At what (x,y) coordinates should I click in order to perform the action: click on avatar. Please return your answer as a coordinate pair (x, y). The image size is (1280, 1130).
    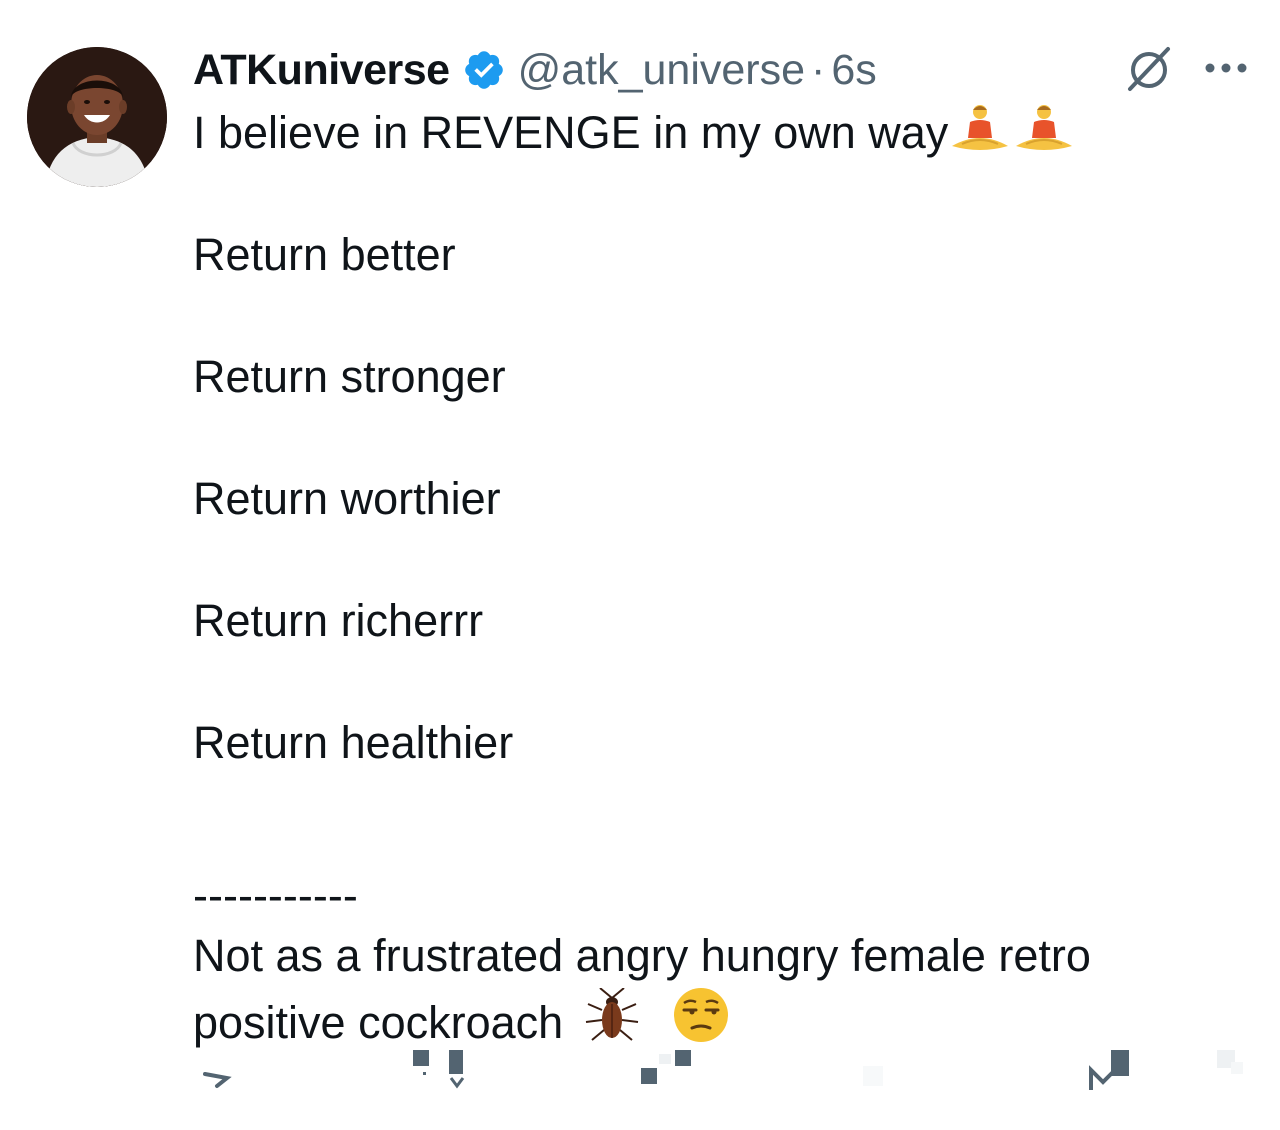
    Looking at the image, I should click on (97, 117).